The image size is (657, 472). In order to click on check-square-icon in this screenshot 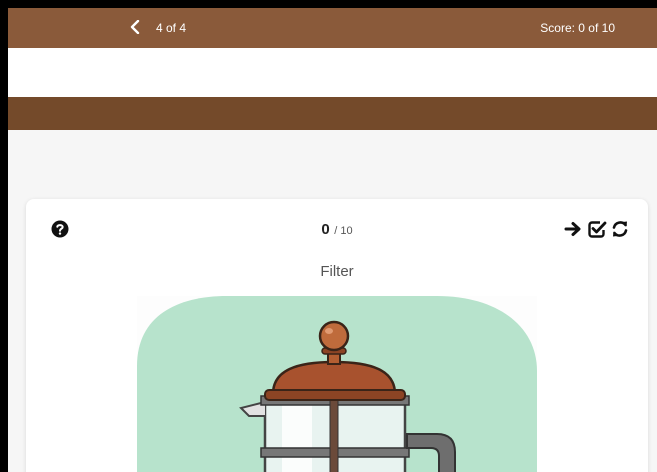, I will do `click(597, 229)`.